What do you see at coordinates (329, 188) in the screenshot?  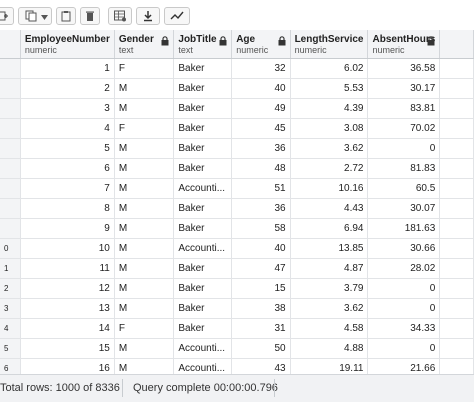 I see `cell-lengthservice: 10.16` at bounding box center [329, 188].